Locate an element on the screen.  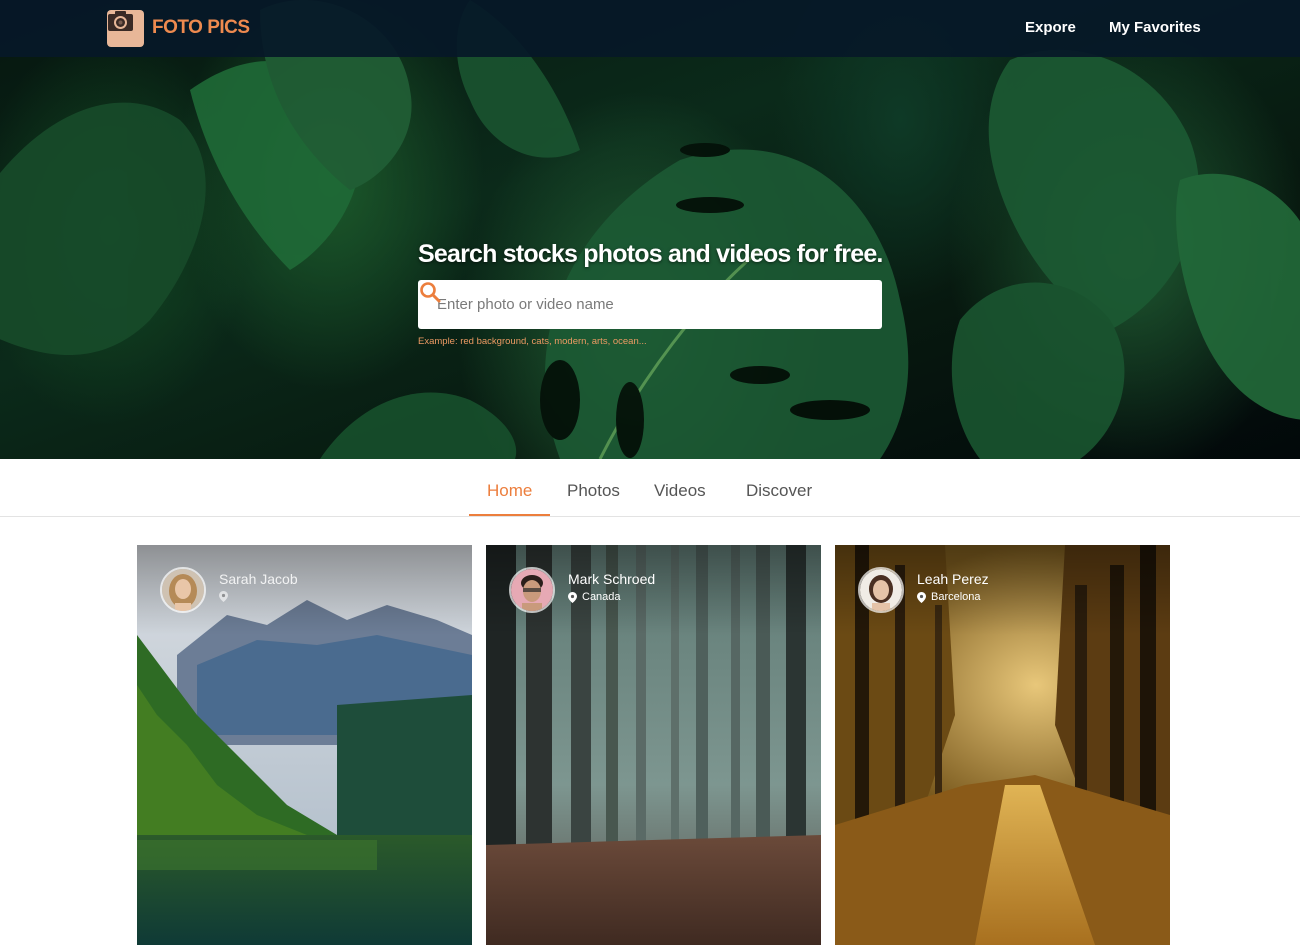
photo-card: Leah Perez Barcelona is located at coordinates (1002, 745).